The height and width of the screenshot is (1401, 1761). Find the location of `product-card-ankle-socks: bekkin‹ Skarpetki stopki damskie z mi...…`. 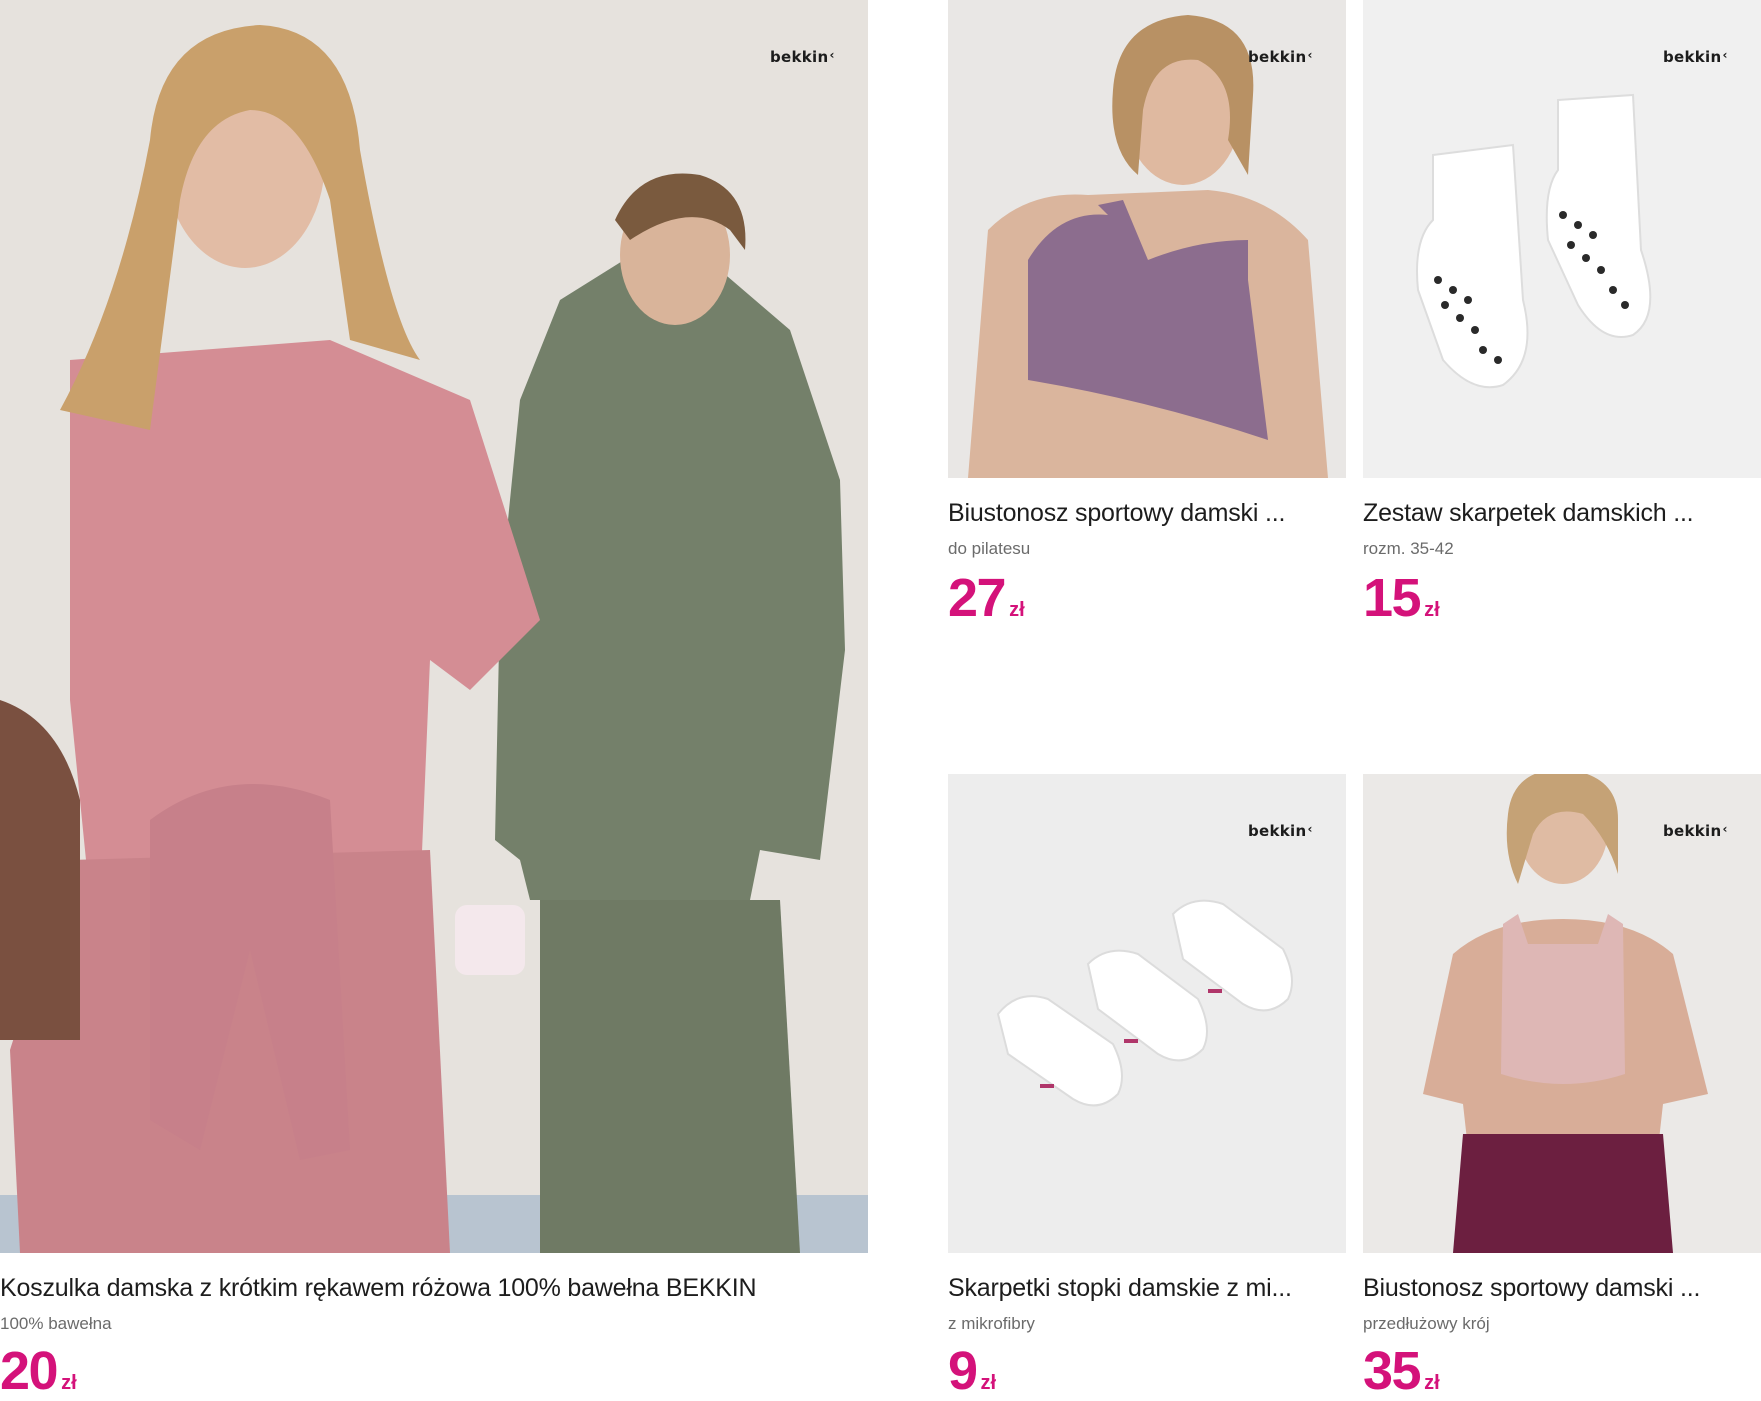

product-card-ankle-socks: bekkin‹ Skarpetki stopki damskie z mi...… is located at coordinates (1148, 1087).